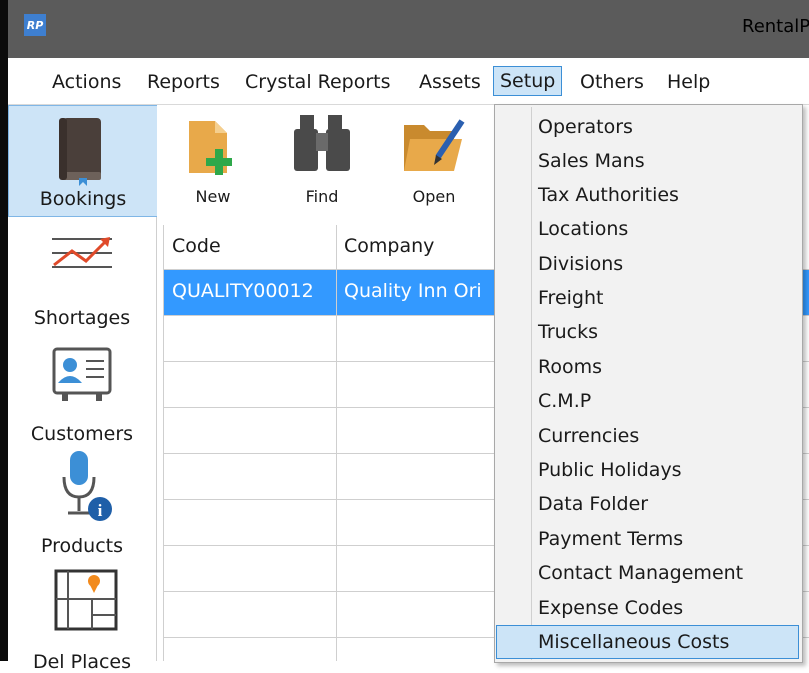 The height and width of the screenshot is (673, 809). What do you see at coordinates (589, 436) in the screenshot?
I see `menu-item-label: Currencies` at bounding box center [589, 436].